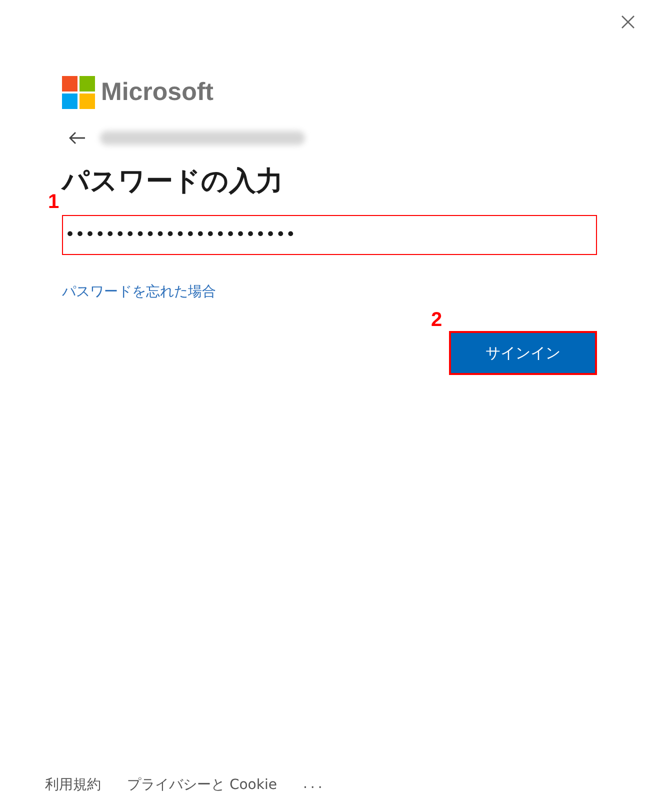  Describe the element at coordinates (436, 320) in the screenshot. I see `step-number: 2` at that location.